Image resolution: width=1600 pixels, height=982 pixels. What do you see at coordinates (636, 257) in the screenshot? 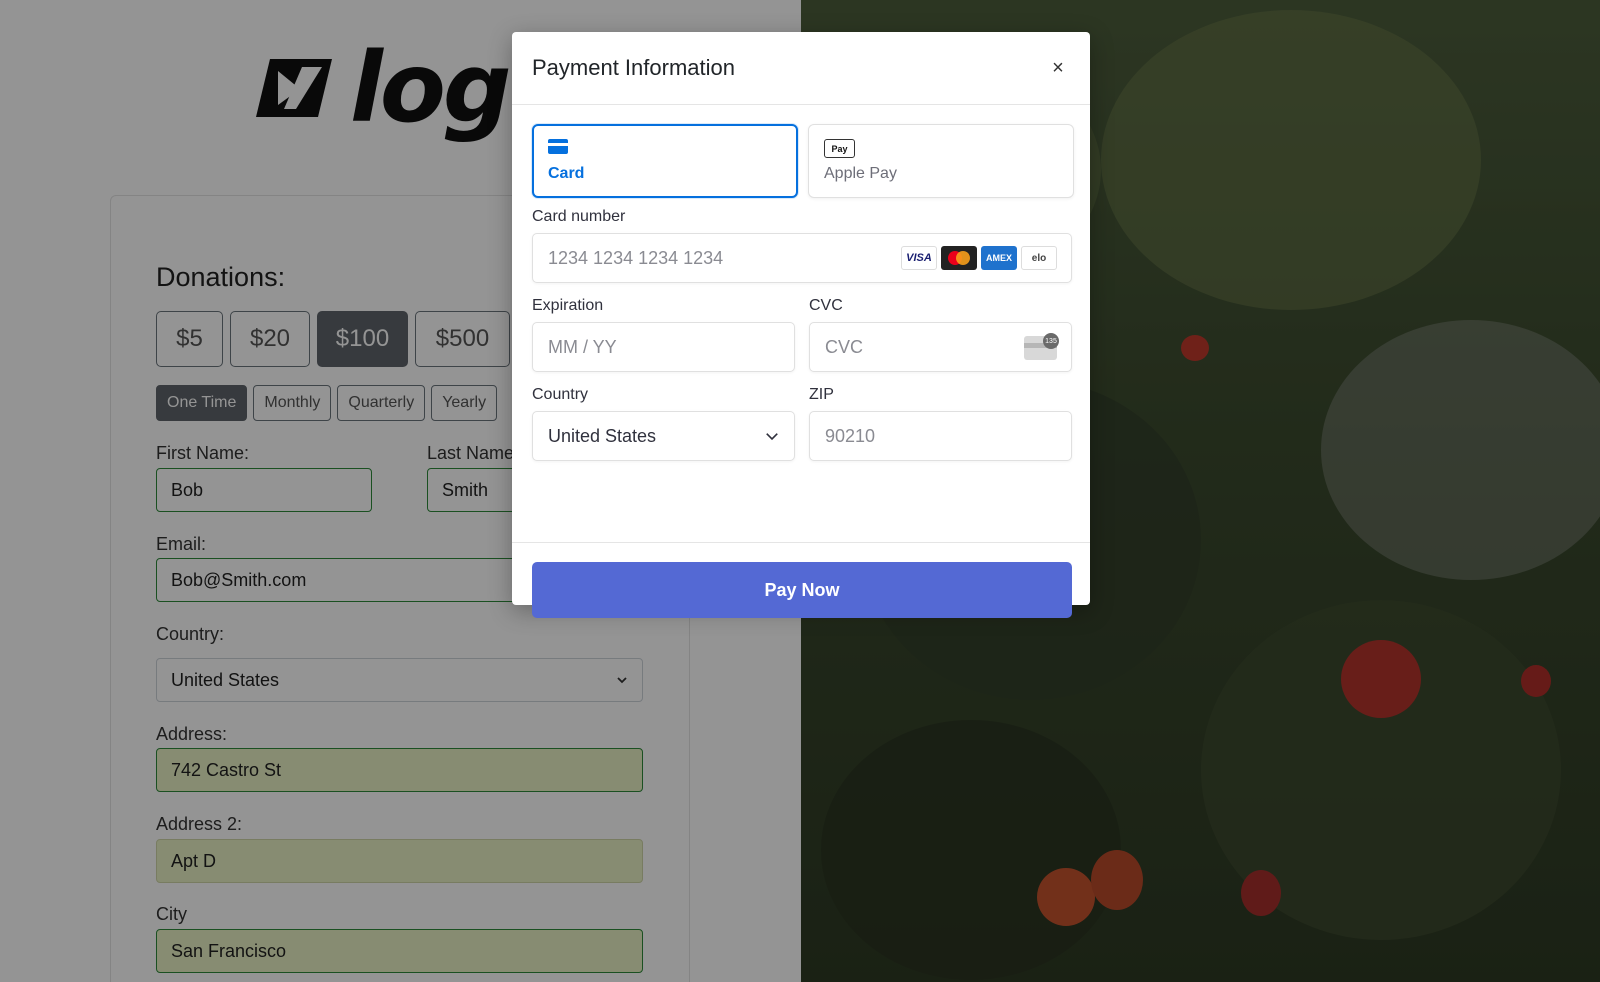
I see `card-number-placeholder: 1234 1234 1234 1234` at bounding box center [636, 257].